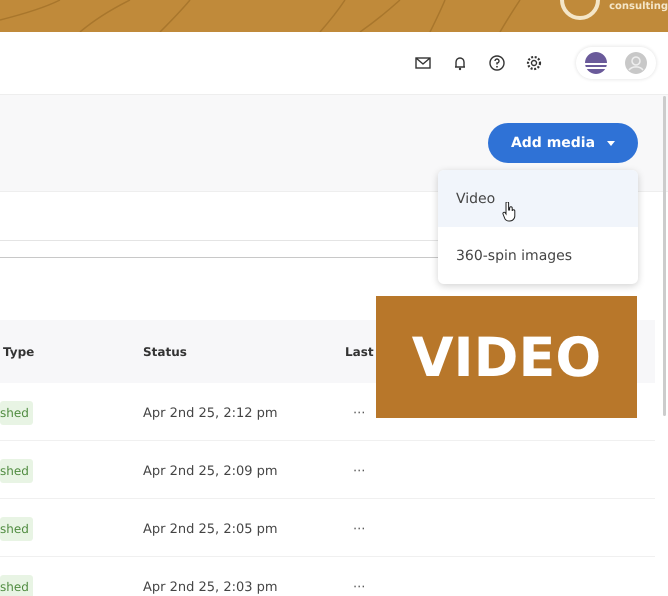 The height and width of the screenshot is (596, 668). I want to click on table-cell: Apr 2nd 25, 2:12 pm, so click(210, 413).